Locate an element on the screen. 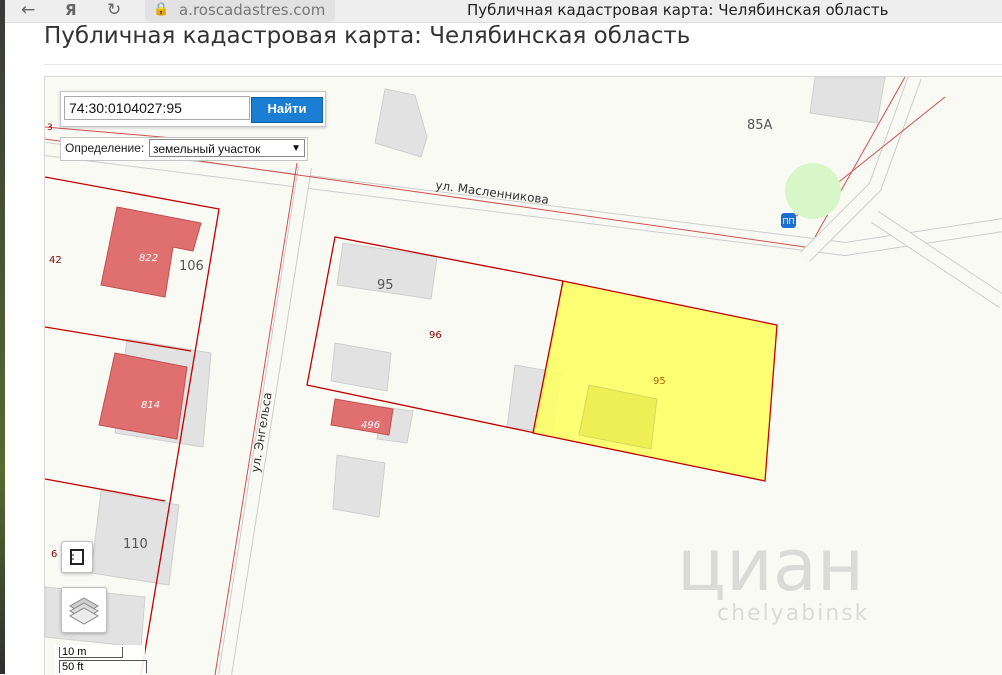  parcel-boundary is located at coordinates (118, 339).